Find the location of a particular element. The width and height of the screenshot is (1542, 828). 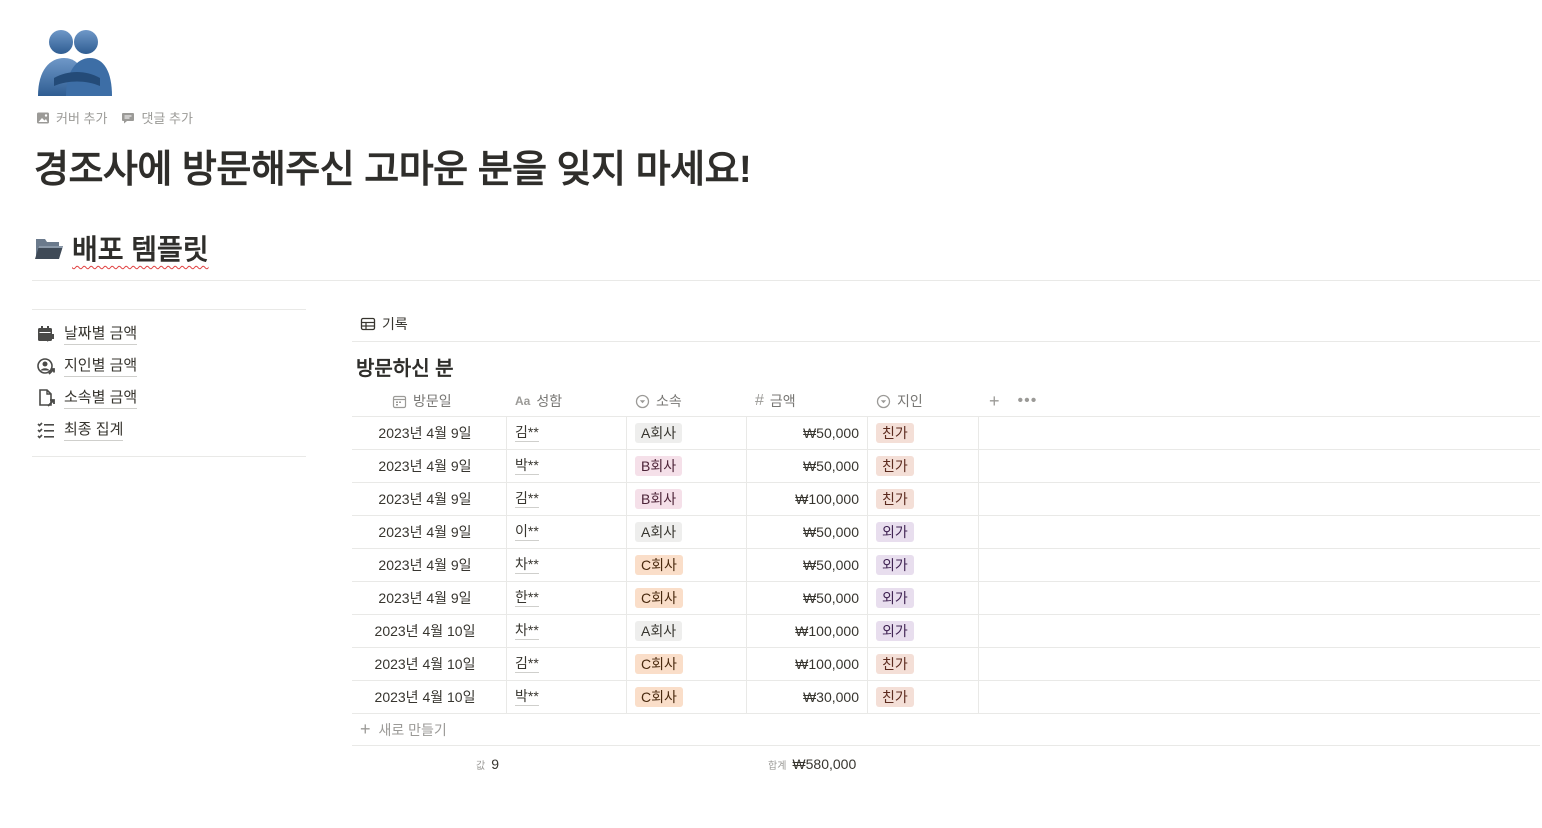

column-header-name: Aa 성함 is located at coordinates (567, 401).